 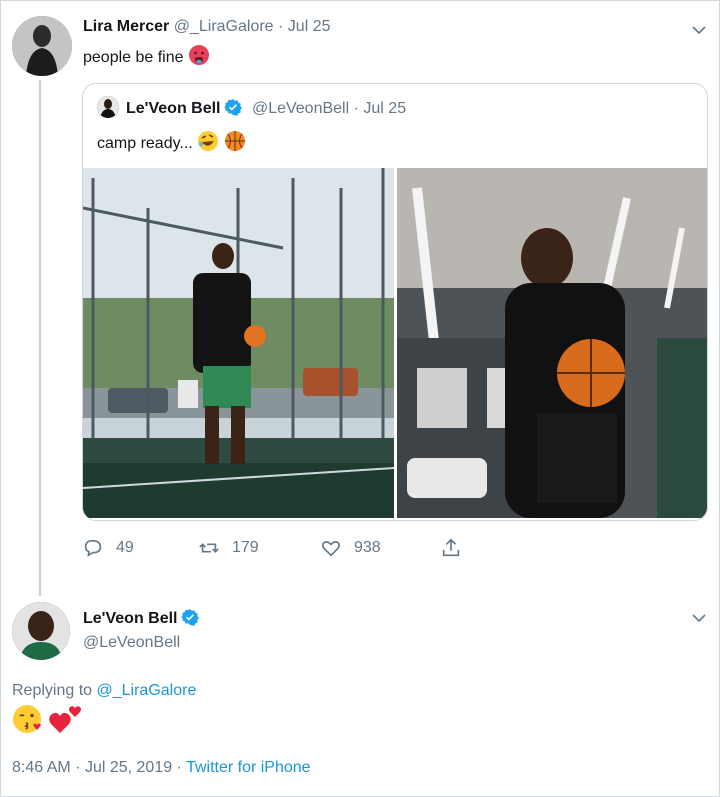 What do you see at coordinates (52, 690) in the screenshot?
I see `replying-to-label: Replying to` at bounding box center [52, 690].